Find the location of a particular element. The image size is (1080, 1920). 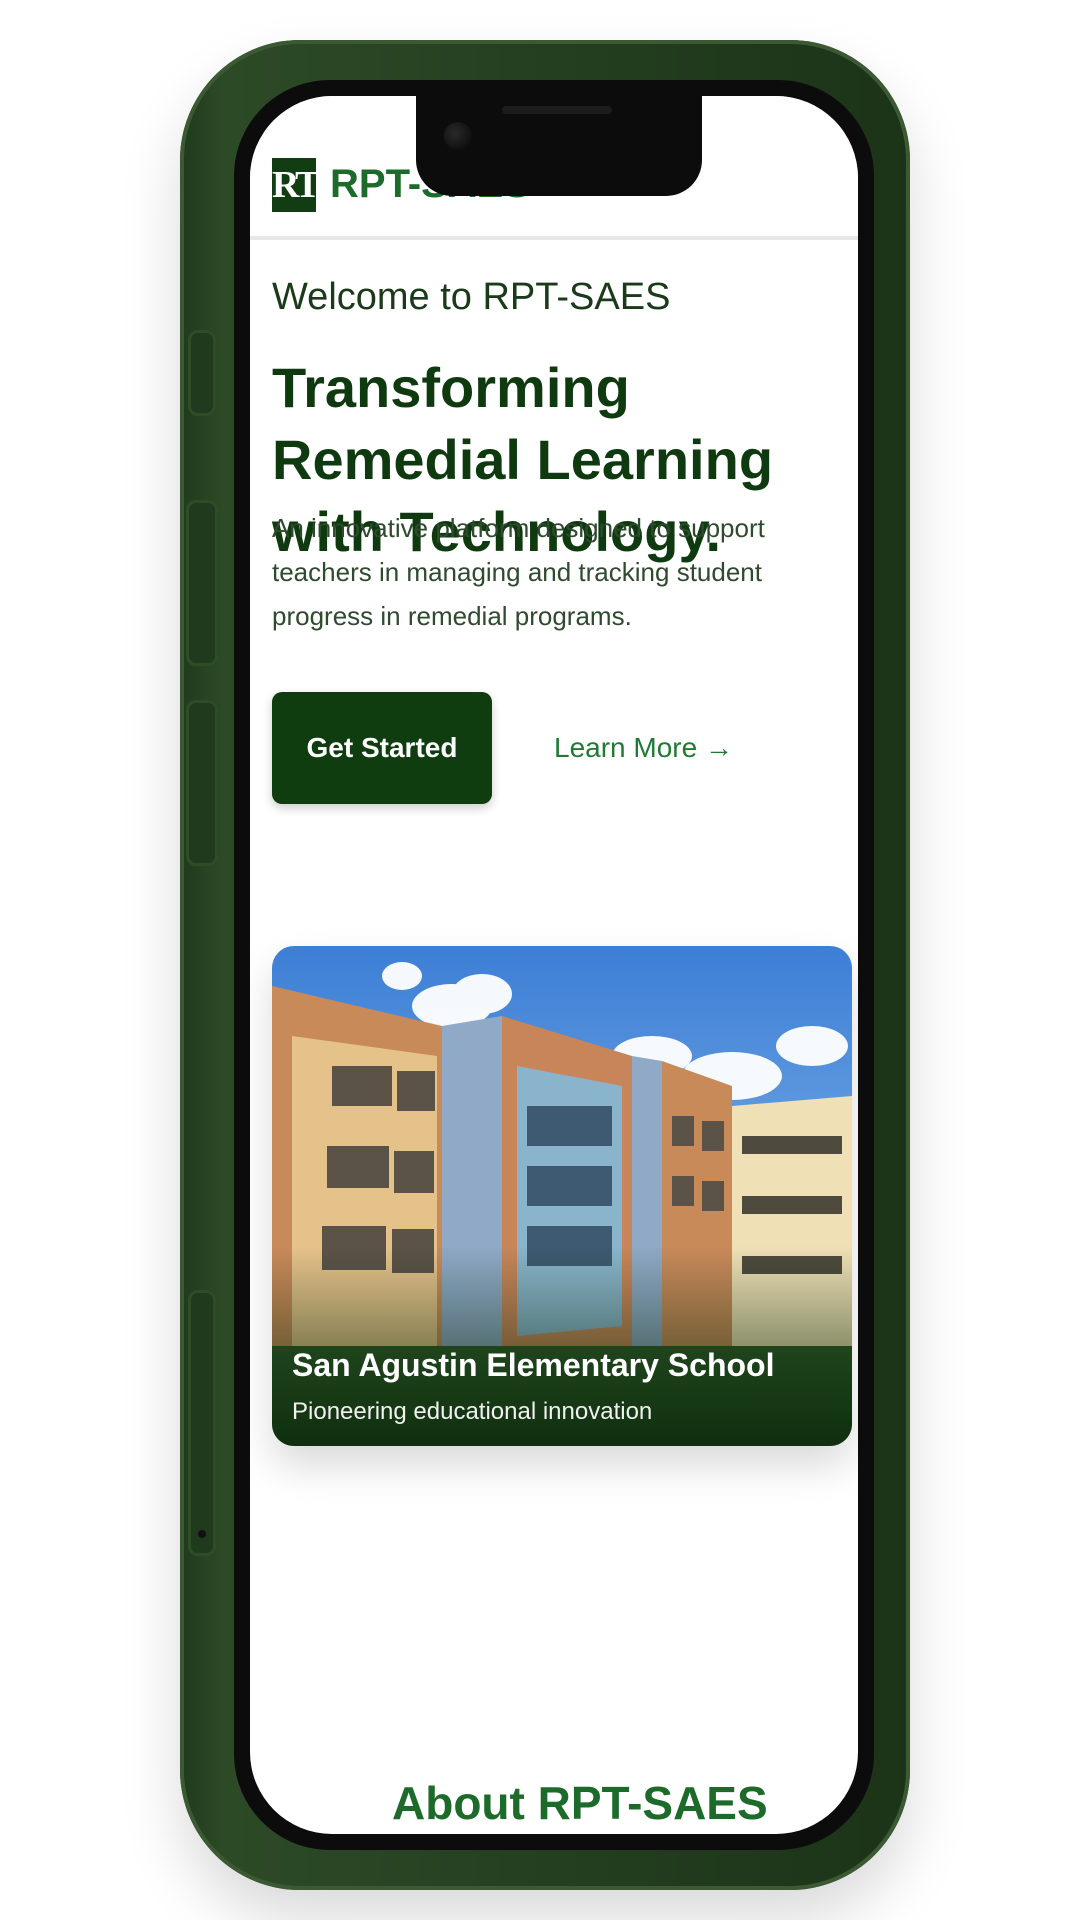

volume-up-button is located at coordinates (202, 583).